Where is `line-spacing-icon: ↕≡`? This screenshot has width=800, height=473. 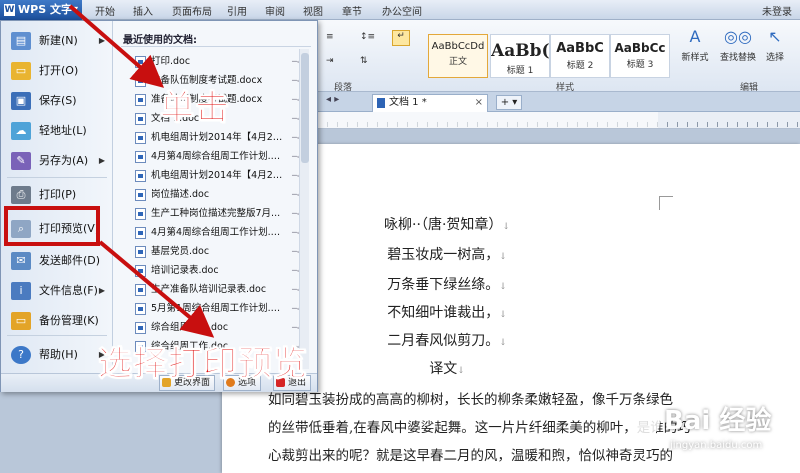 line-spacing-icon: ↕≡ is located at coordinates (367, 37).